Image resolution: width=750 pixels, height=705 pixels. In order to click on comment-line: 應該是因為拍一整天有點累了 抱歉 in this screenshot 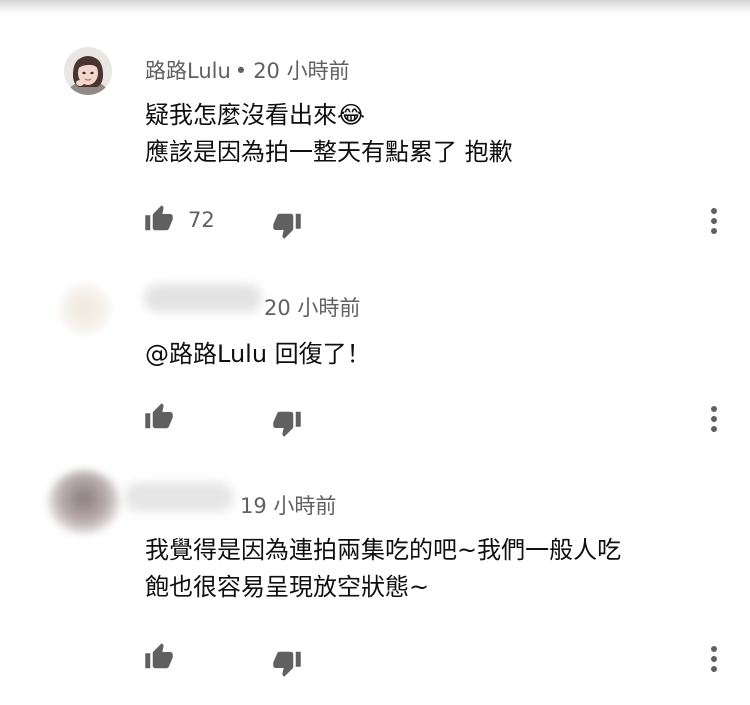, I will do `click(329, 152)`.